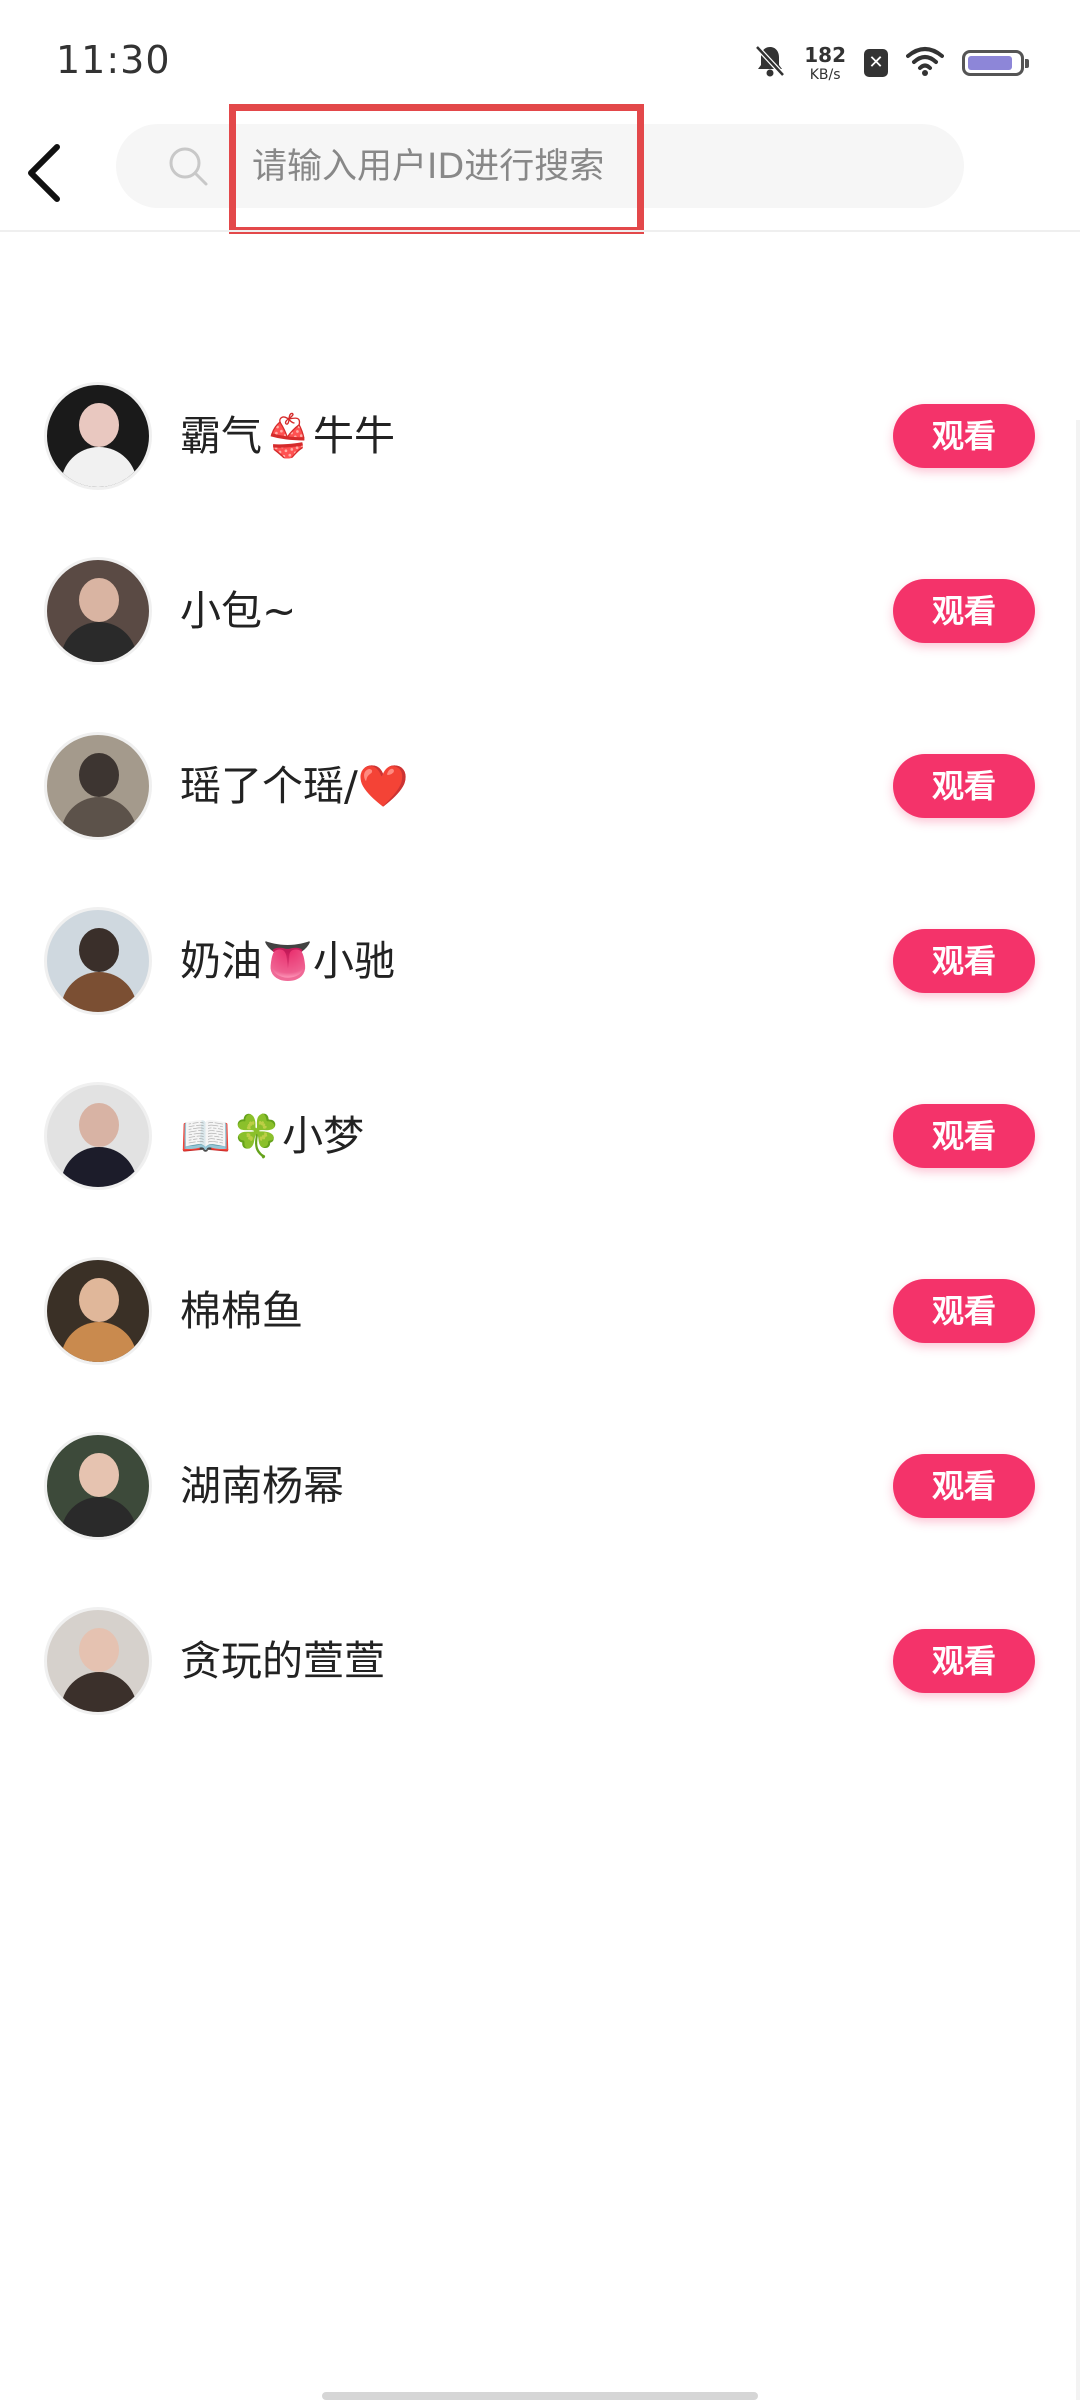  Describe the element at coordinates (288, 436) in the screenshot. I see `user-name: 霸气👙牛牛` at that location.